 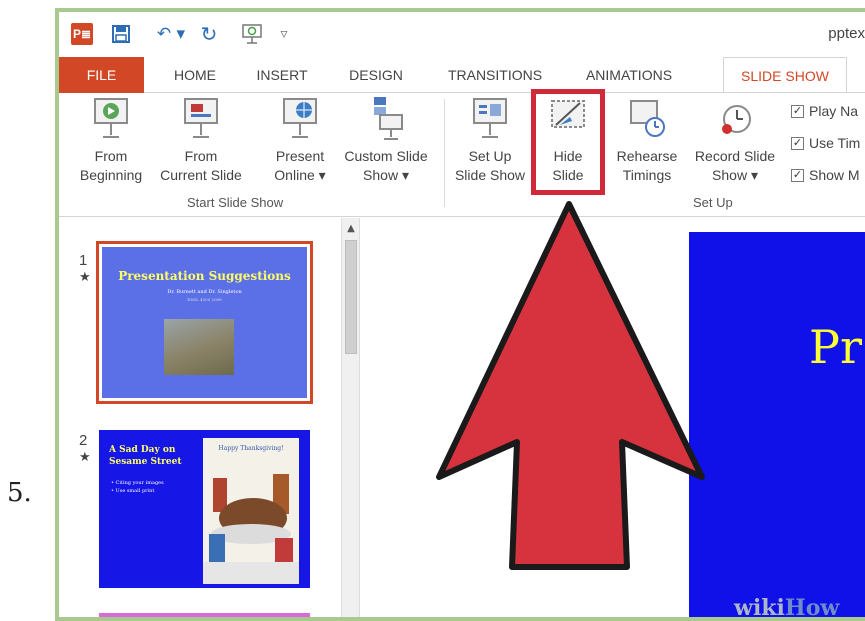 What do you see at coordinates (19, 493) in the screenshot?
I see `step-number: 5.` at bounding box center [19, 493].